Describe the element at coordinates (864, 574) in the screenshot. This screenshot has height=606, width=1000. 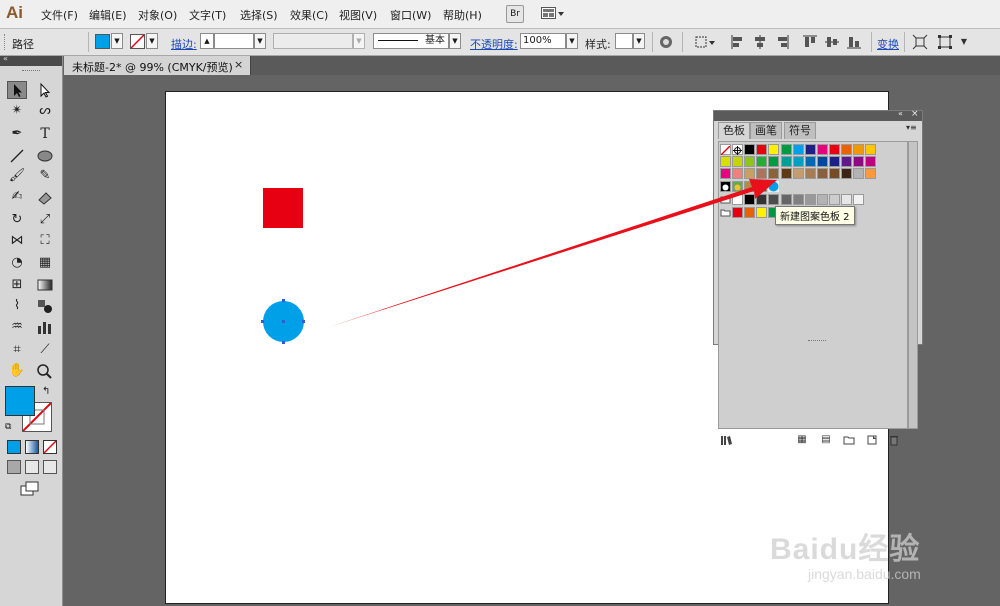
I see `baidu-watermark-url: jingyan.baidu.com` at that location.